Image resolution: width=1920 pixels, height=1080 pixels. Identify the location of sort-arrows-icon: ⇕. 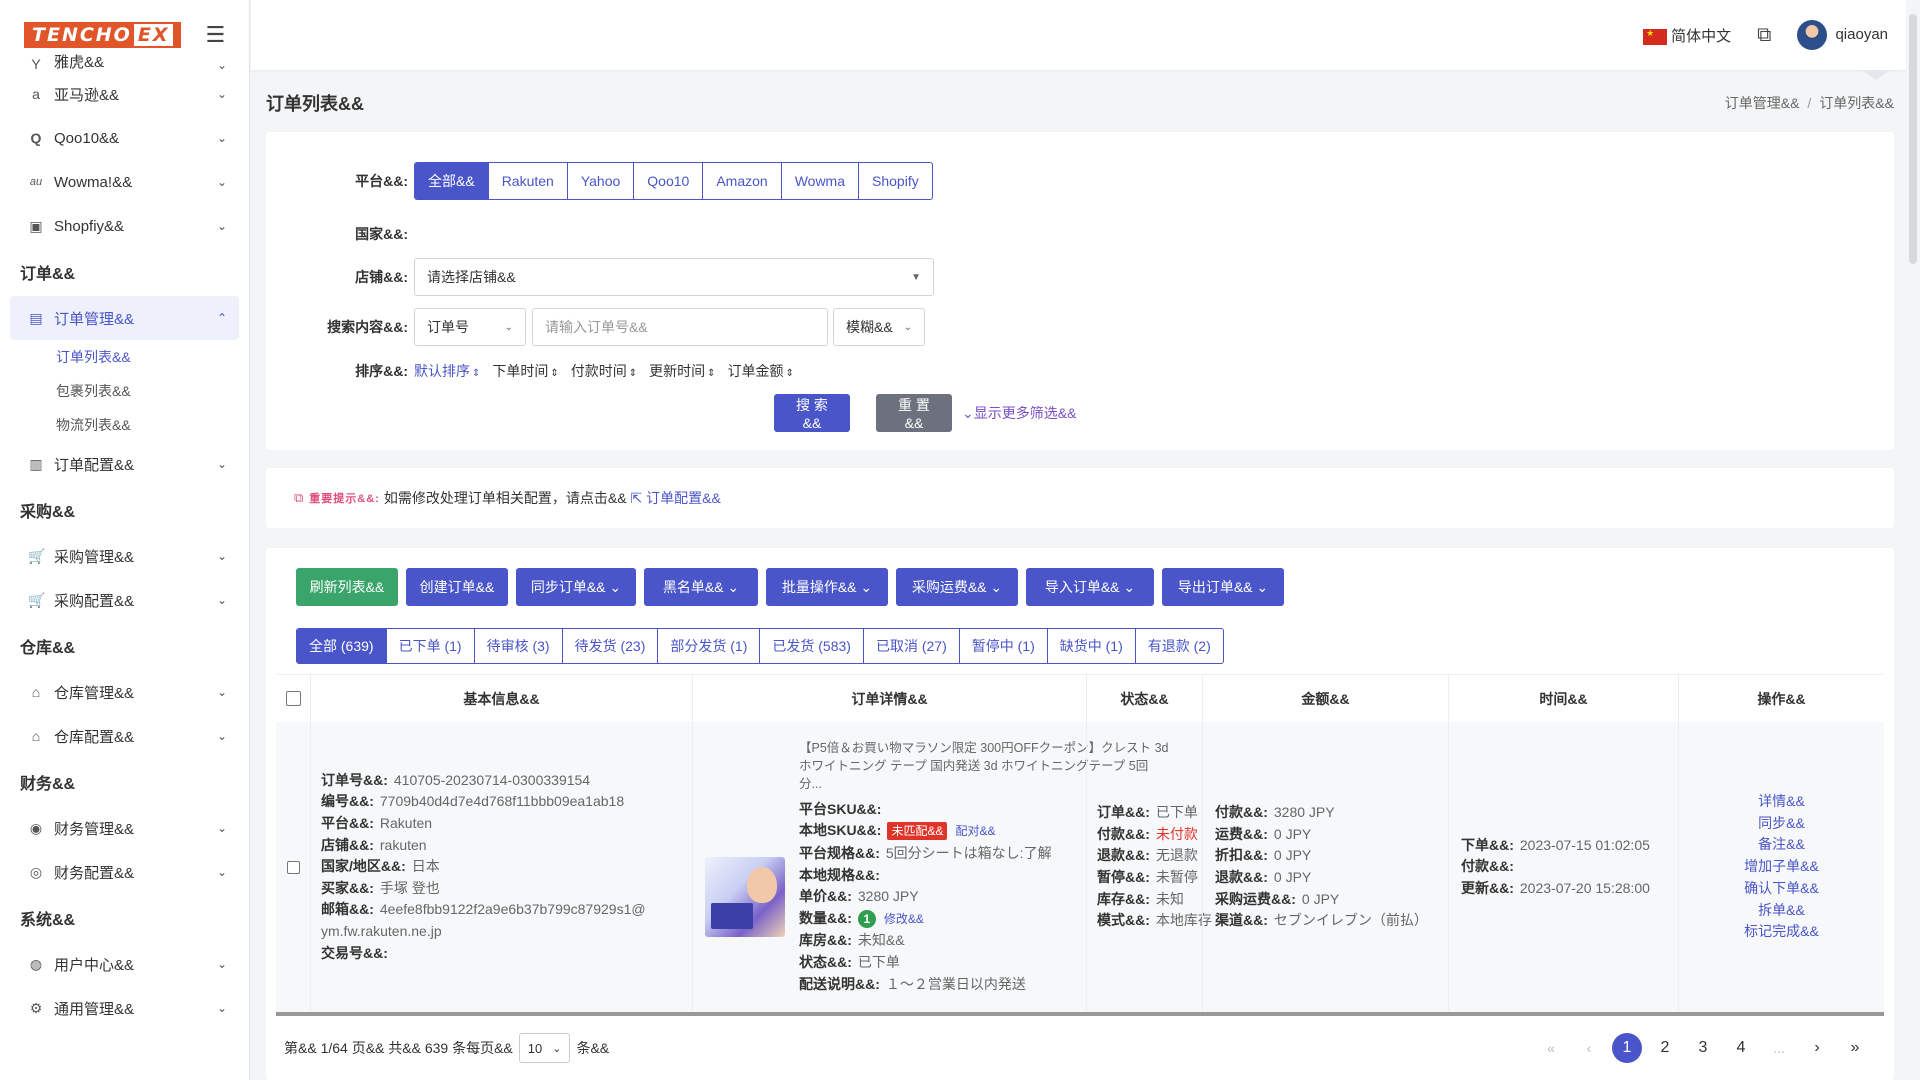
(711, 373).